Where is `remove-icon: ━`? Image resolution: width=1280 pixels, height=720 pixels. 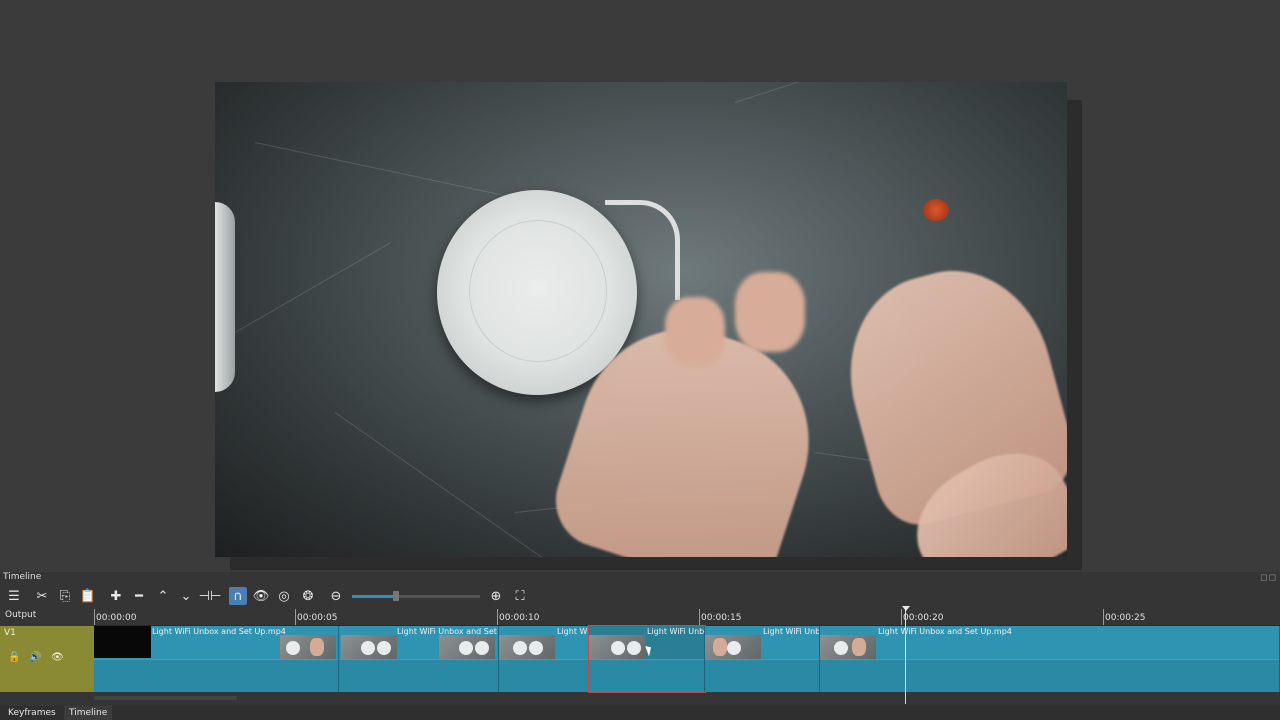 remove-icon: ━ is located at coordinates (139, 596).